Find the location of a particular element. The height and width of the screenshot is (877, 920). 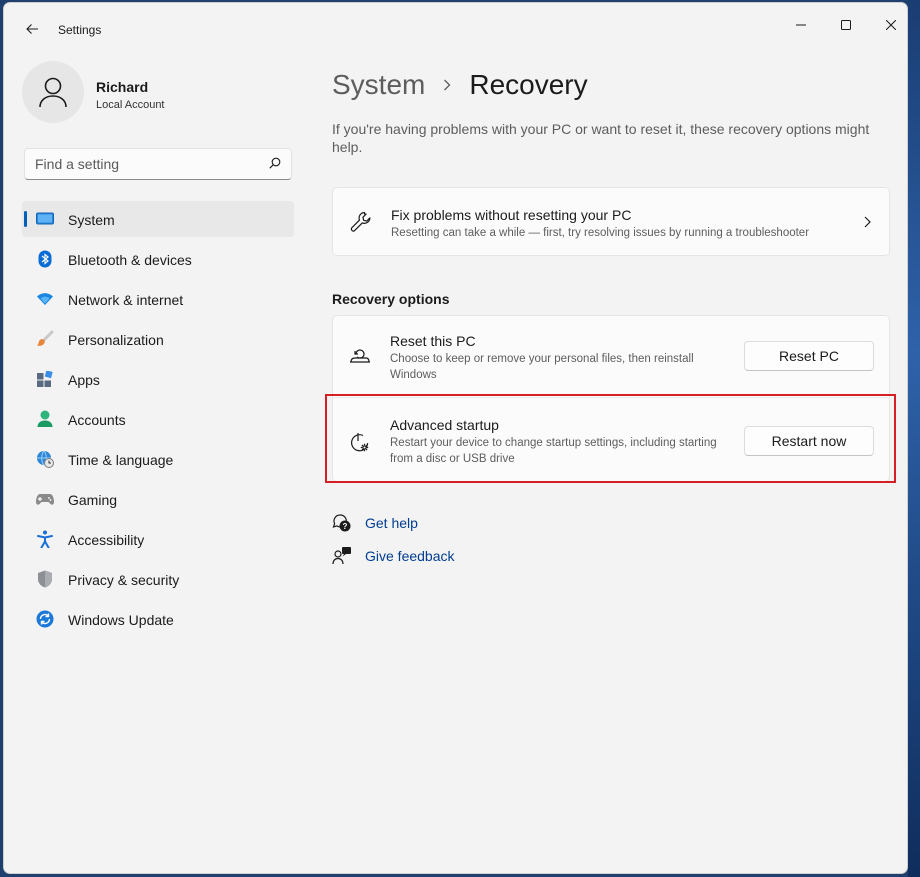

title-bar: Settings is located at coordinates (455, 26).